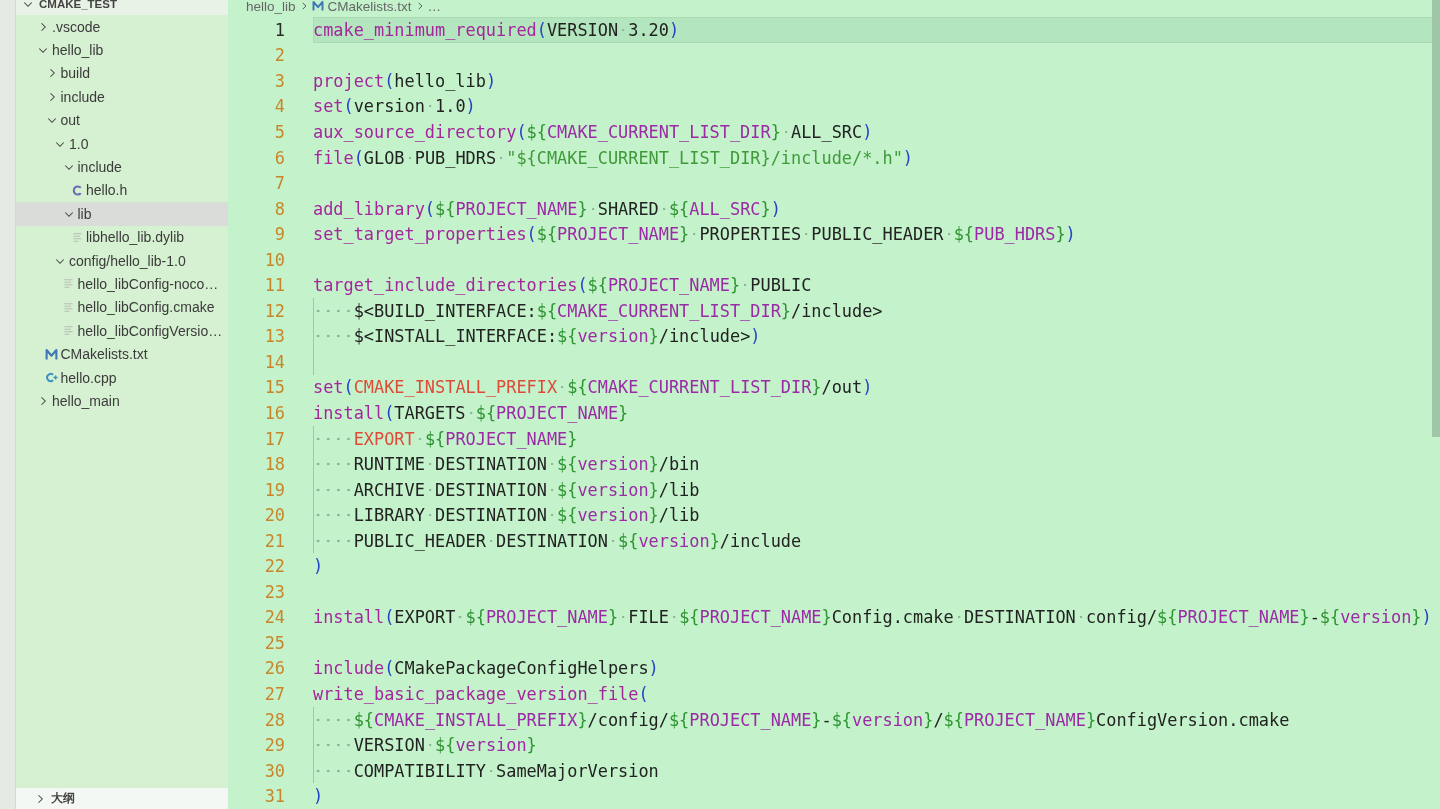  I want to click on code-line: target_include_directories(${PROJECT_NAME} PUBLIC, so click(562, 286).